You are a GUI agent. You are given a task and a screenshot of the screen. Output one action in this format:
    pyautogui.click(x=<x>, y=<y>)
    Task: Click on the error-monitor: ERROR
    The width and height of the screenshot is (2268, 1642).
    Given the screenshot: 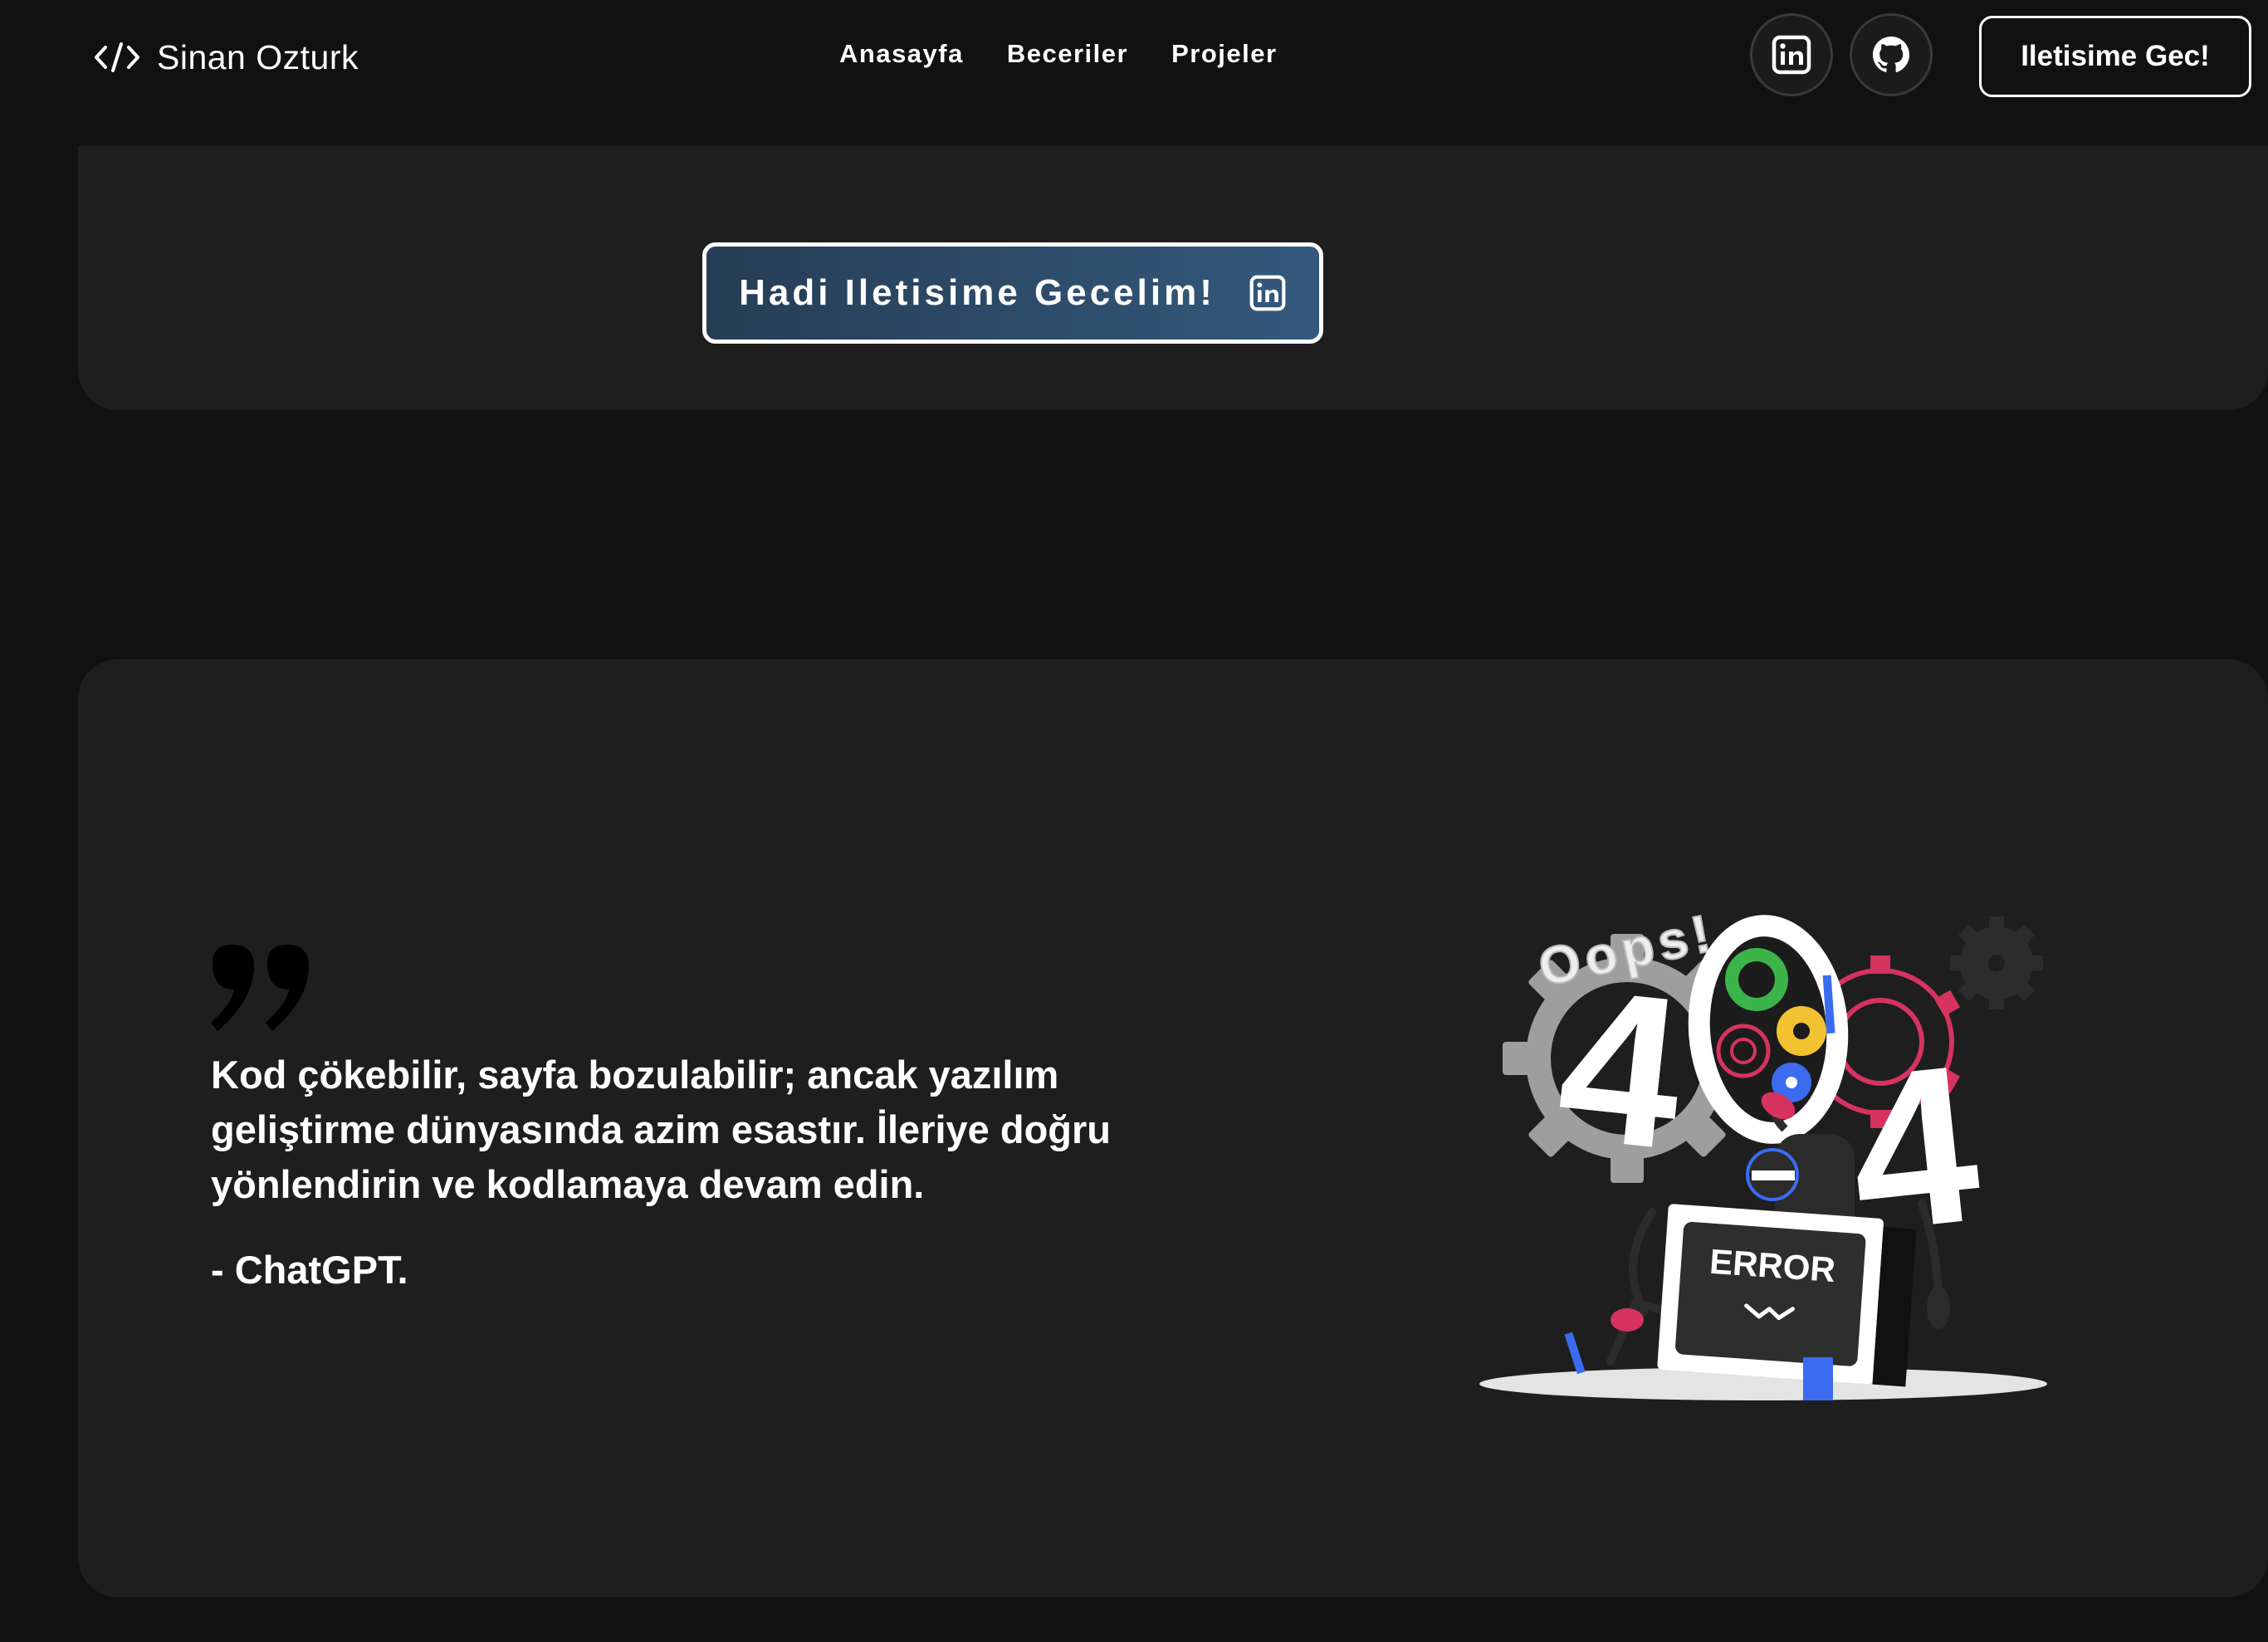 What is the action you would take?
    pyautogui.click(x=1787, y=1295)
    